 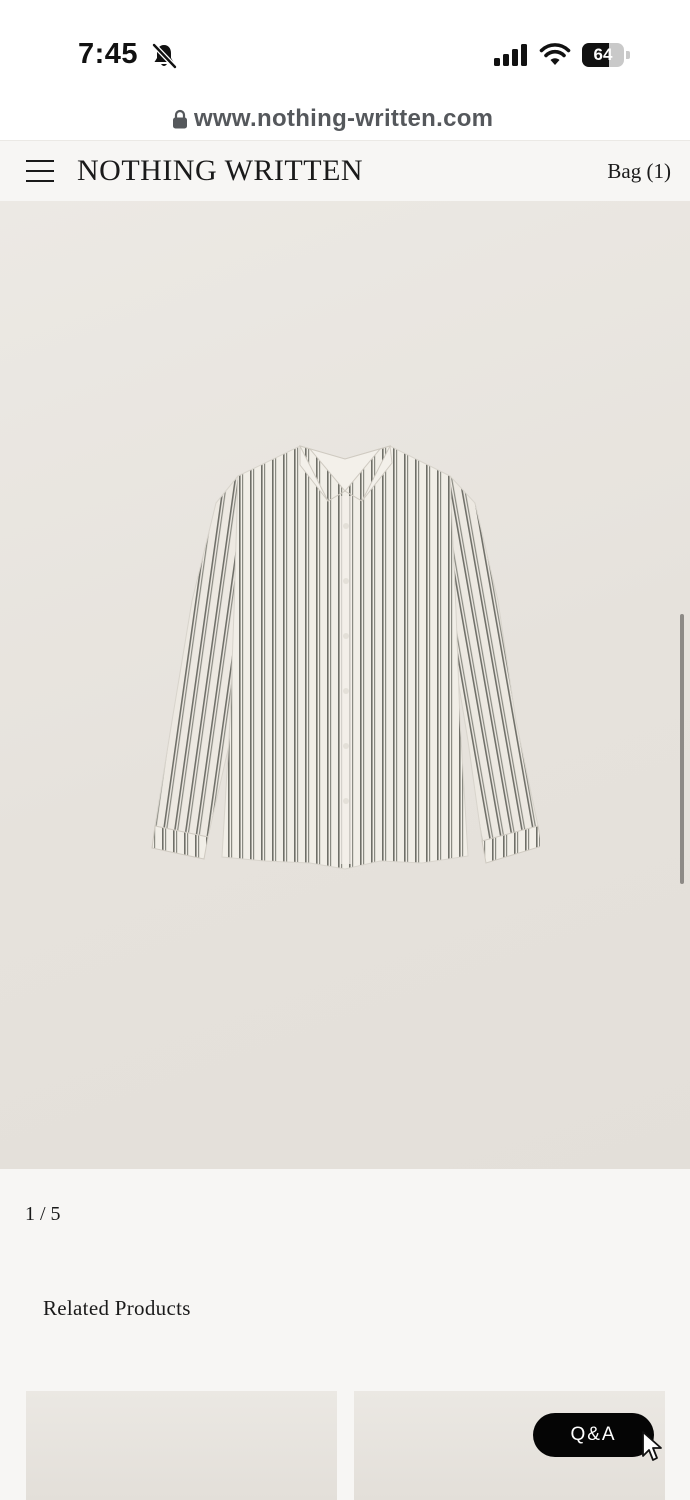 I want to click on status-time: 7:45, so click(x=108, y=54).